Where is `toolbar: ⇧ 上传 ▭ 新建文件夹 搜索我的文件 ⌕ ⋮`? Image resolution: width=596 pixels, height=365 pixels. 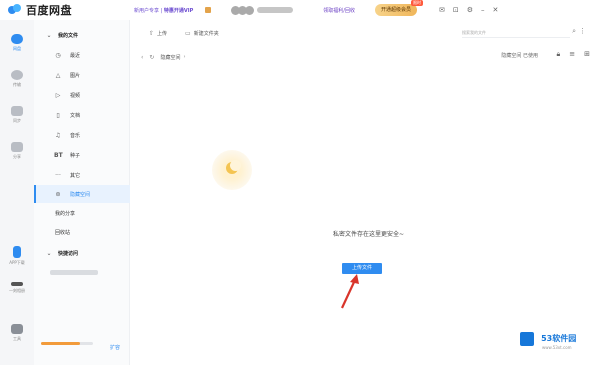
toolbar: ⇧ 上传 ▭ 新建文件夹 搜索我的文件 ⌕ ⋮ is located at coordinates (363, 33).